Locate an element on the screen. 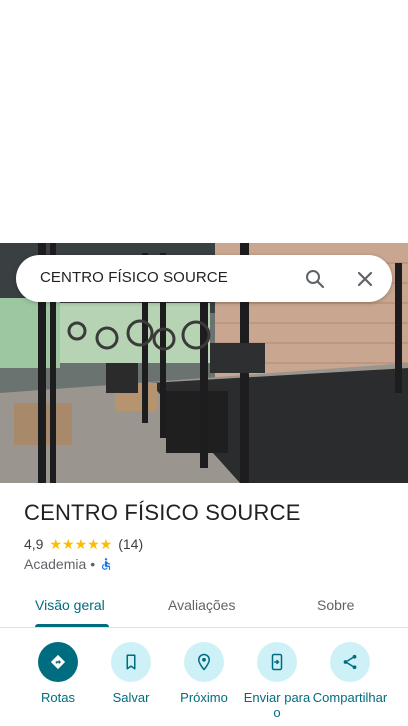 The width and height of the screenshot is (408, 726). save-label: Salvar is located at coordinates (131, 697).